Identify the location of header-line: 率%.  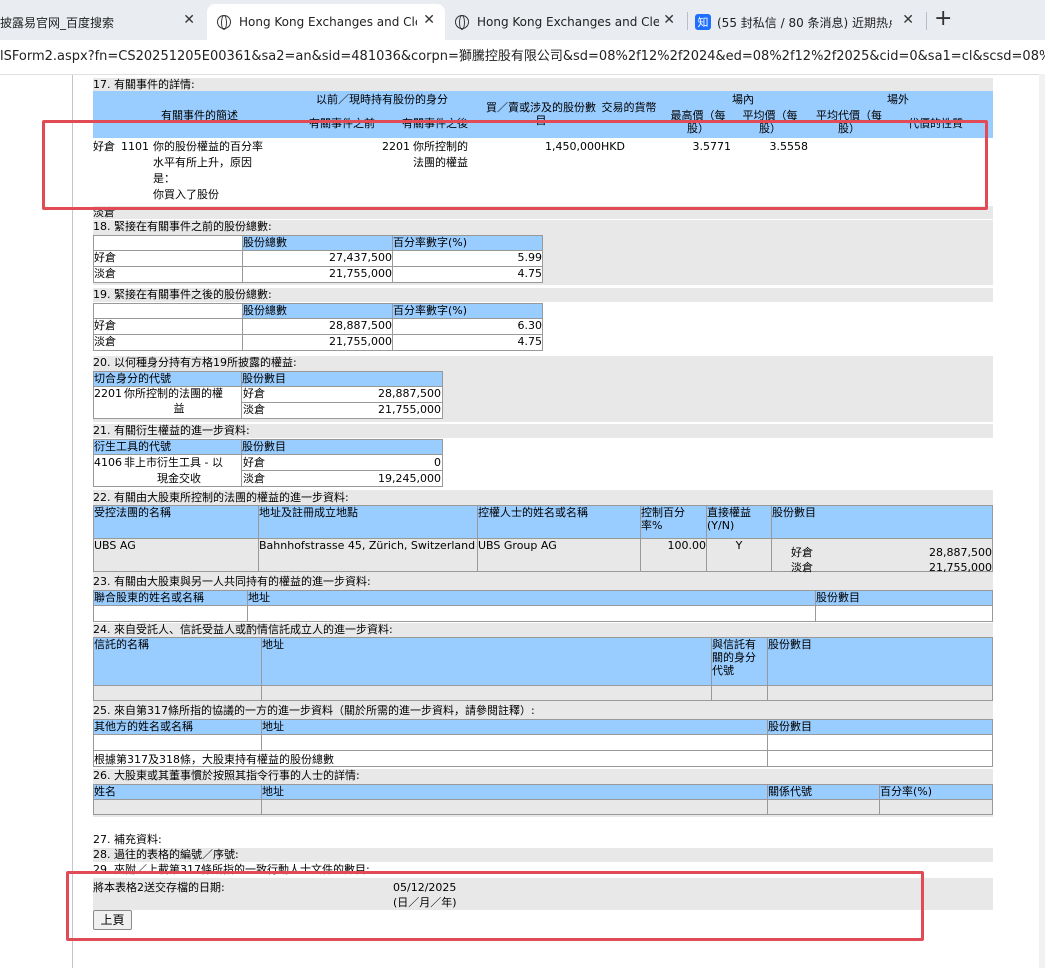
(652, 525).